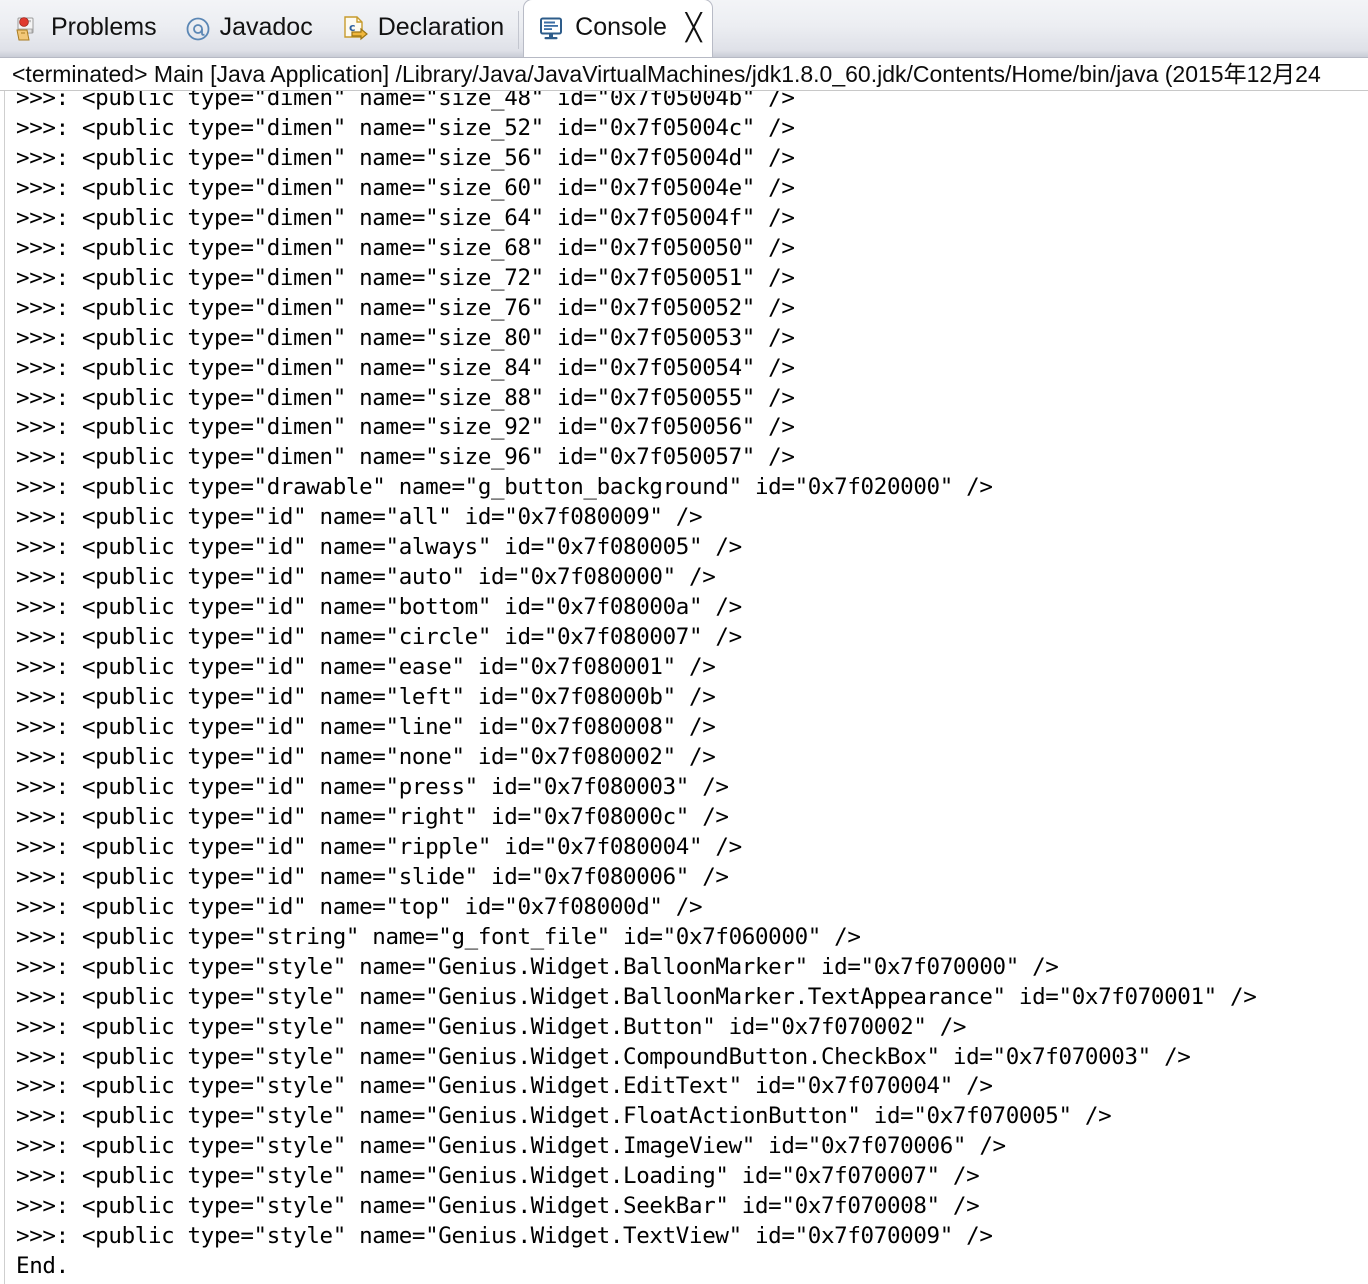  Describe the element at coordinates (198, 29) in the screenshot. I see `javadoc-icon` at that location.